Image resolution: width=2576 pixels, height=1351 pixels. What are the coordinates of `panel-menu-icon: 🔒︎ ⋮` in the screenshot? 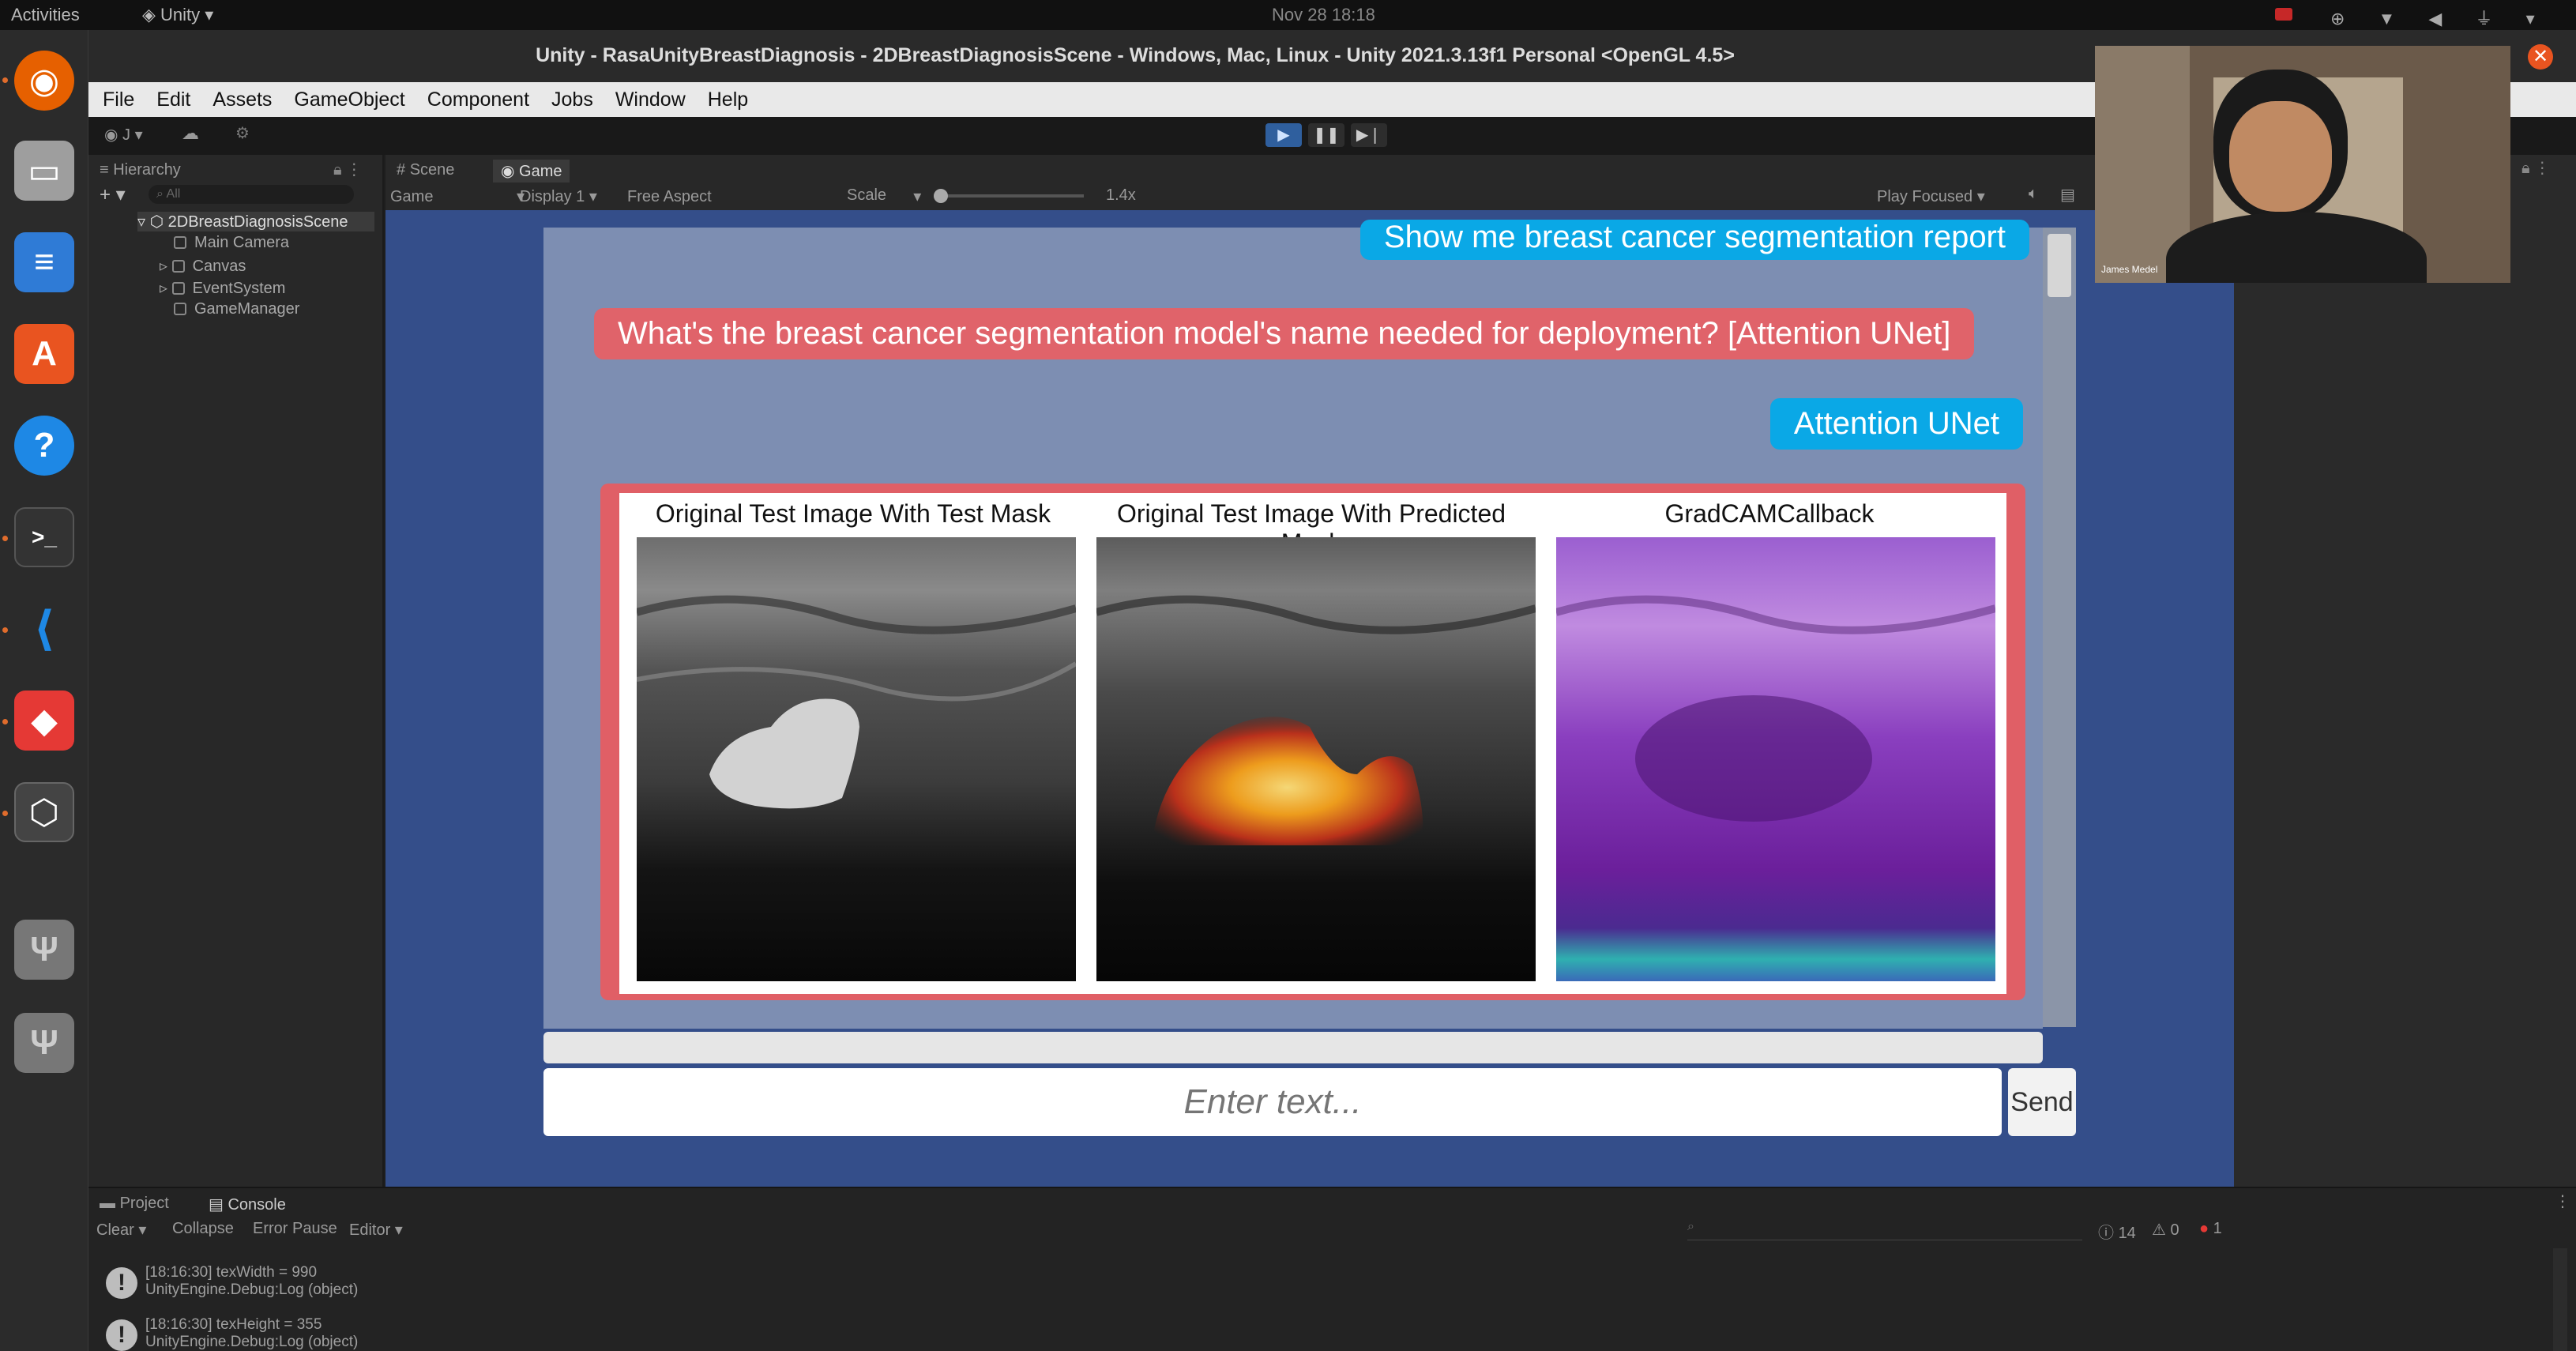 It's located at (2535, 168).